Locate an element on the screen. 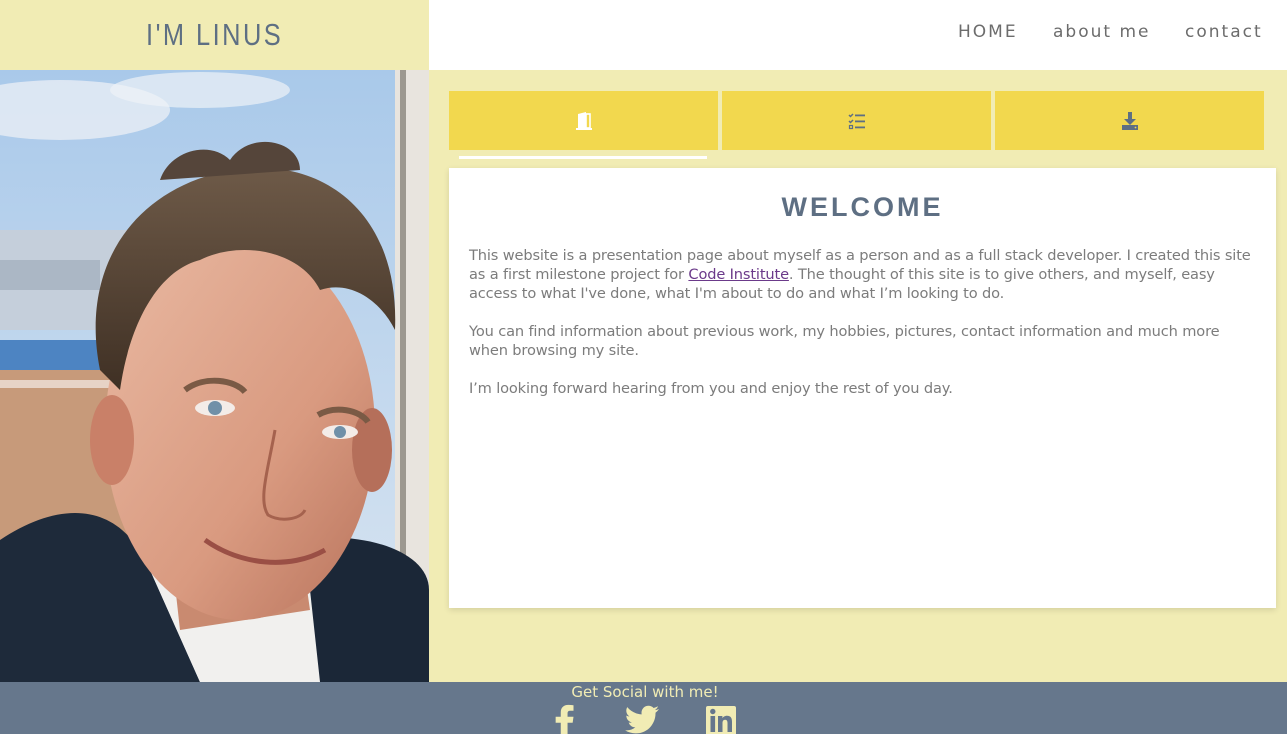 This screenshot has width=1287, height=734. linkedin-icon is located at coordinates (721, 720).